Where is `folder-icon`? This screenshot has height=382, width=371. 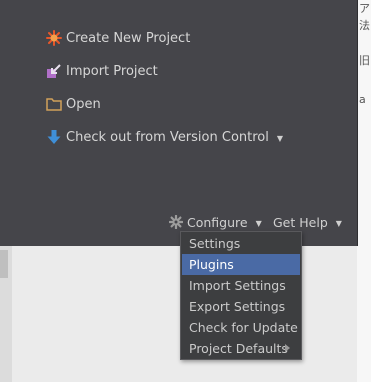
folder-icon is located at coordinates (54, 104).